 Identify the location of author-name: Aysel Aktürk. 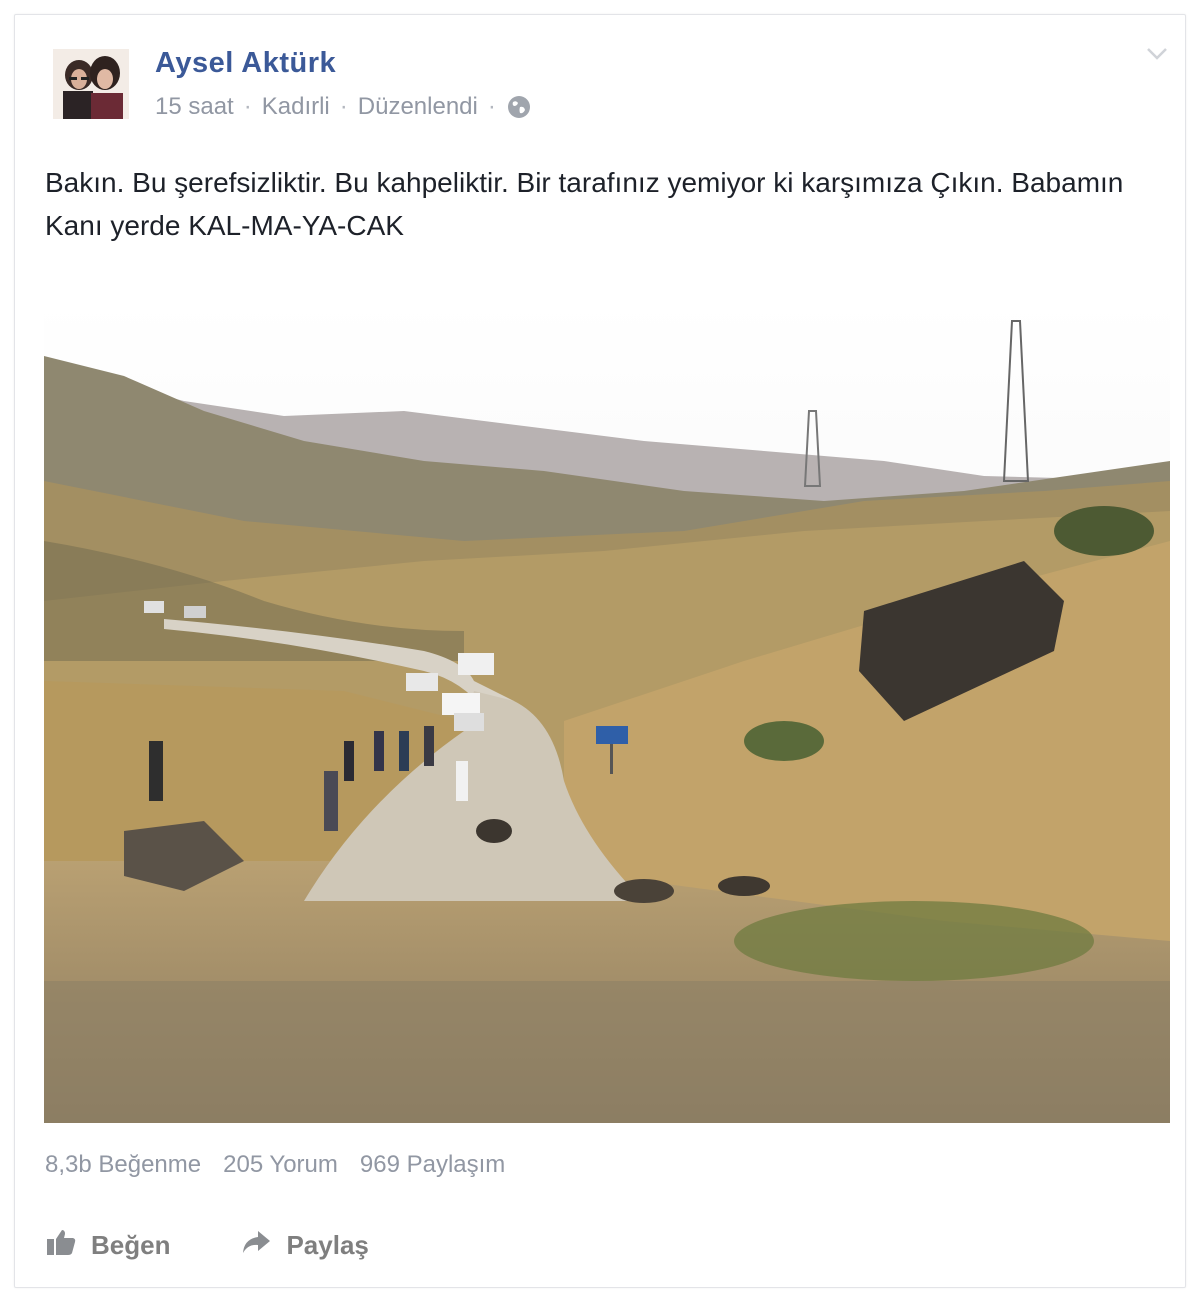
(245, 63).